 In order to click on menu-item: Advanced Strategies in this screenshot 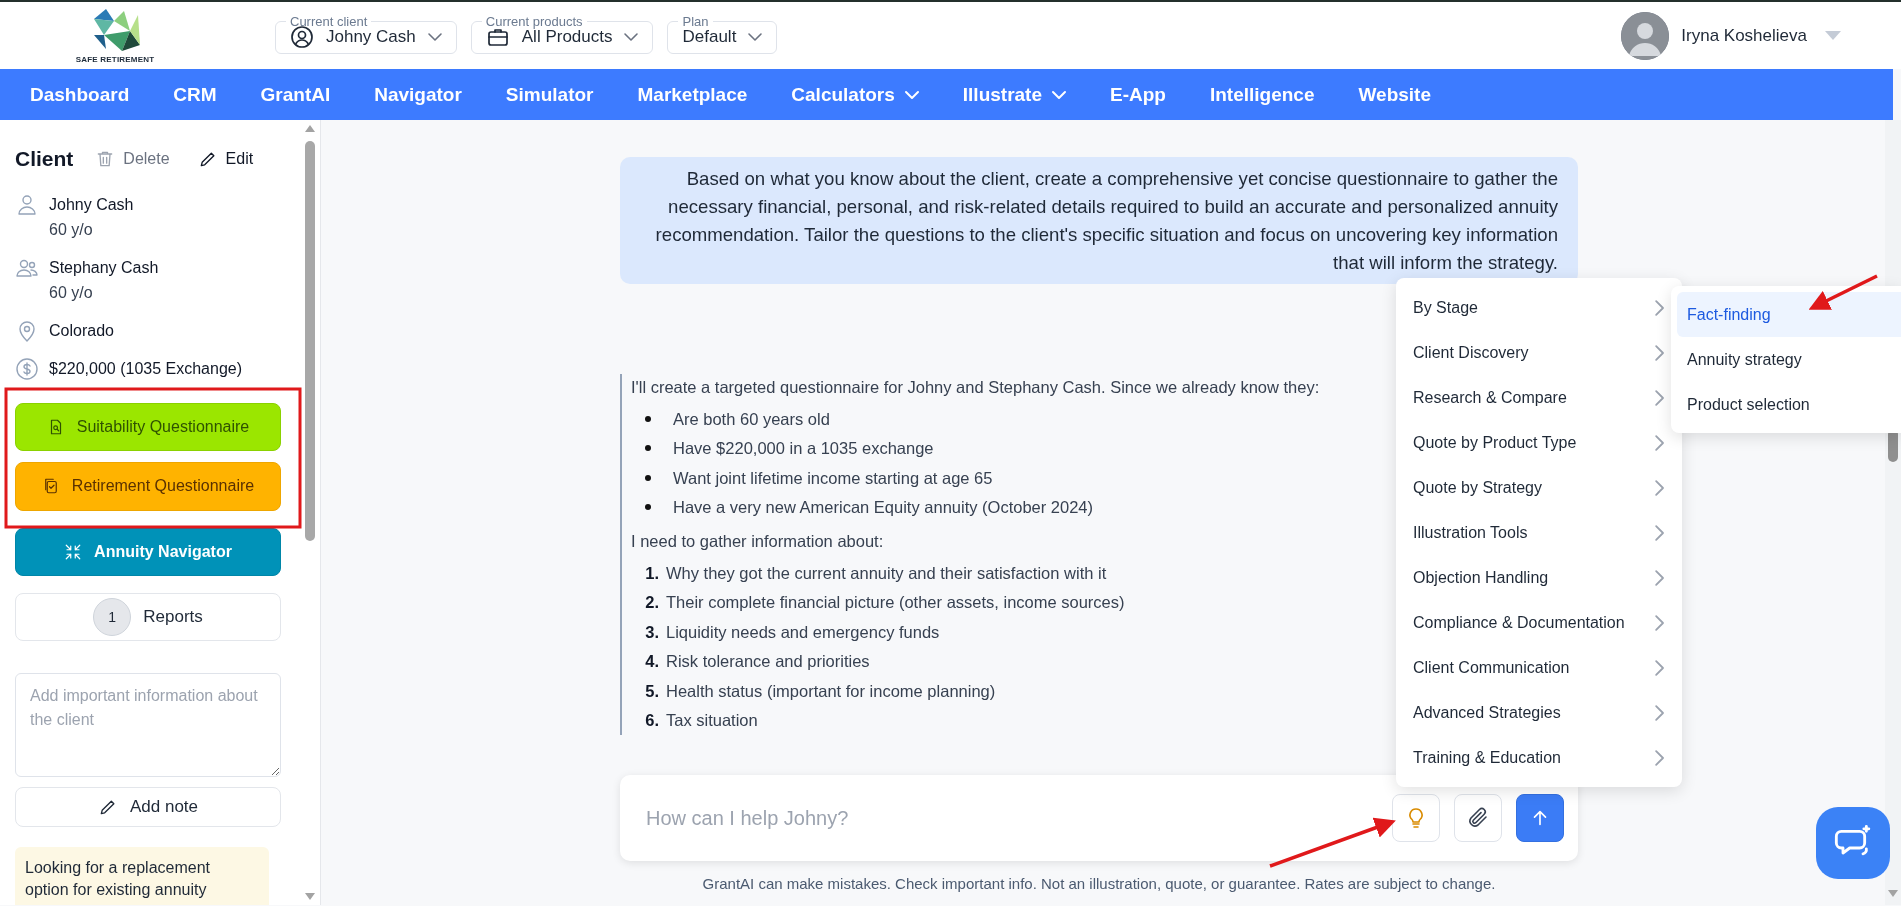, I will do `click(1532, 712)`.